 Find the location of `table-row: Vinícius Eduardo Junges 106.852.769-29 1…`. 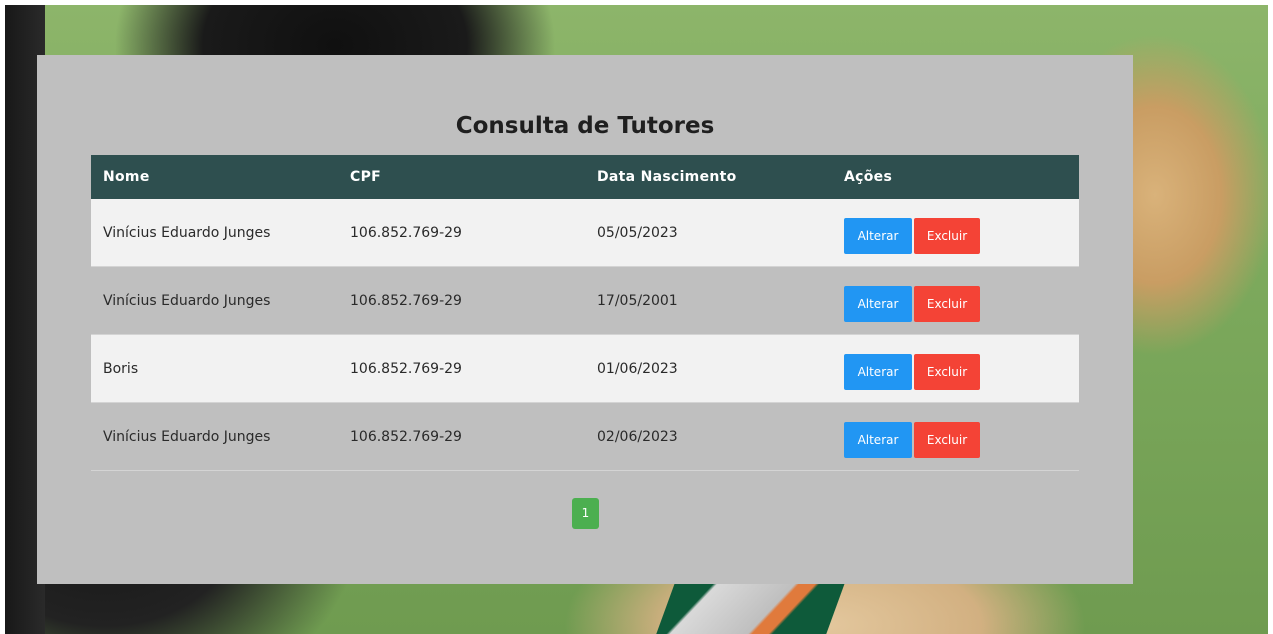

table-row: Vinícius Eduardo Junges 106.852.769-29 1… is located at coordinates (585, 300).